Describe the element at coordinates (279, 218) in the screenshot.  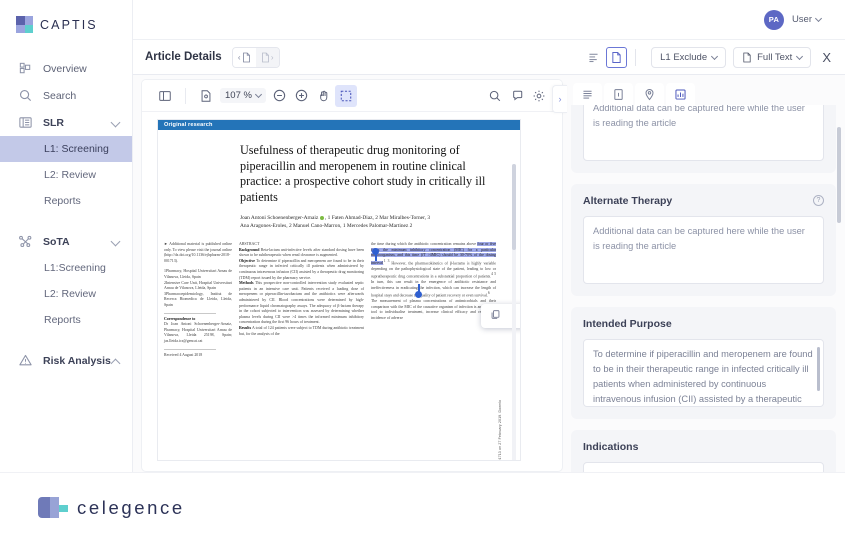
I see `author-name: Joan Antoni Schoenenberger-Arnaiz` at that location.